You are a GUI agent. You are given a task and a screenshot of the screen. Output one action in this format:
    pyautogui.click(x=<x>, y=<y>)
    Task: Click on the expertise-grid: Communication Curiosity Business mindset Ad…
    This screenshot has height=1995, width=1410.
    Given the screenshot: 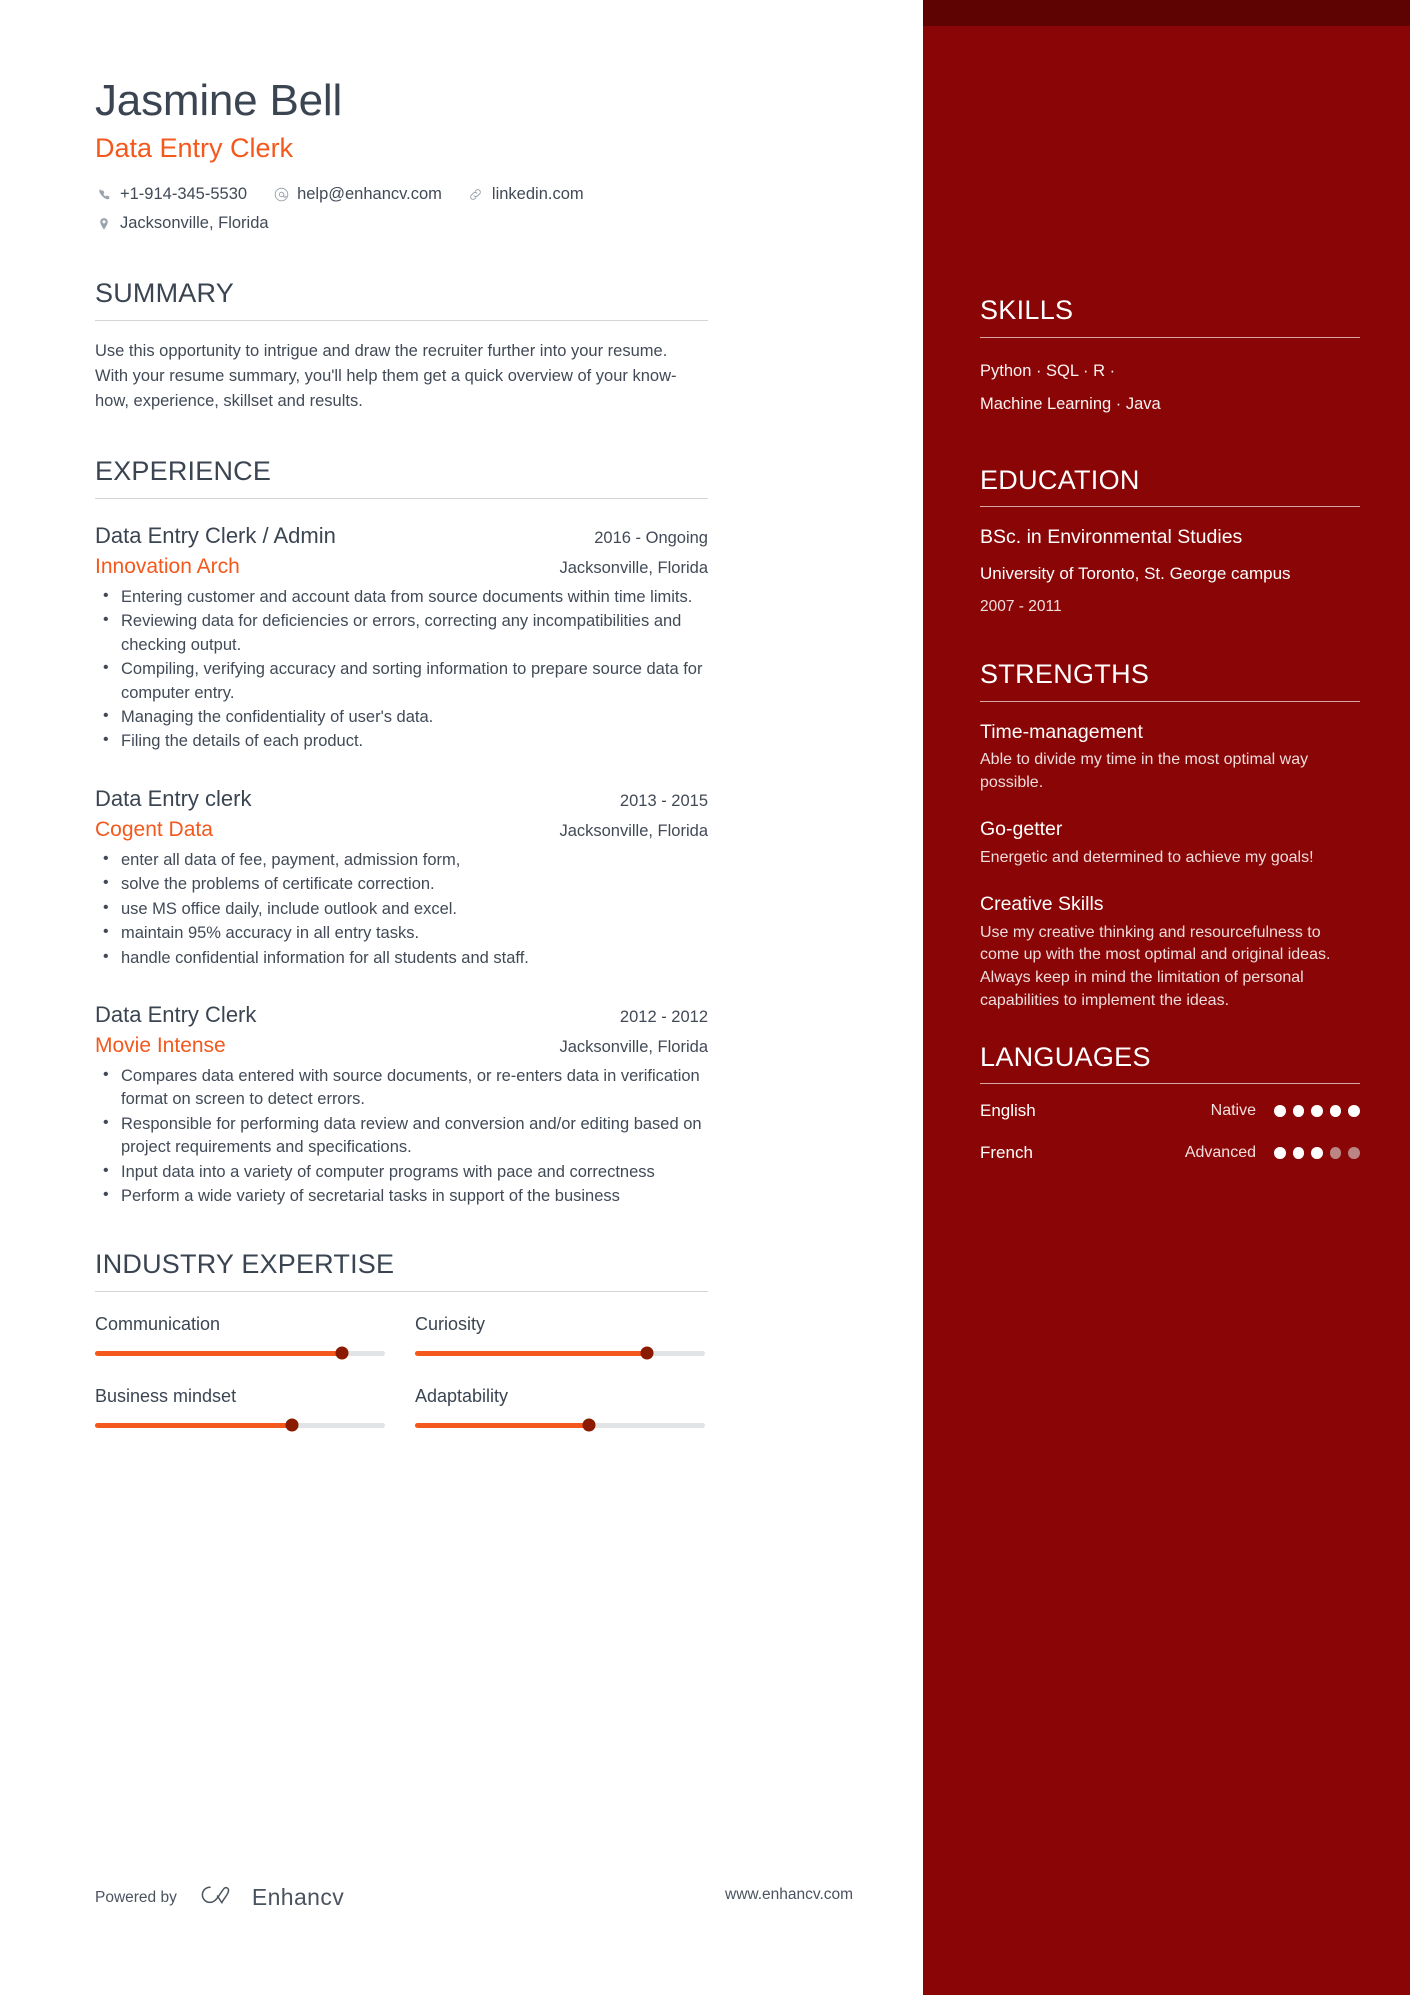 What is the action you would take?
    pyautogui.click(x=401, y=1372)
    